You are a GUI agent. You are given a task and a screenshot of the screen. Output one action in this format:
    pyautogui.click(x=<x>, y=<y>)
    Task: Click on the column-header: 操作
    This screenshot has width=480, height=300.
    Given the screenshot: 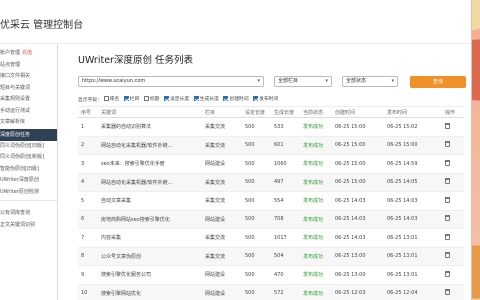 What is the action you would take?
    pyautogui.click(x=453, y=112)
    